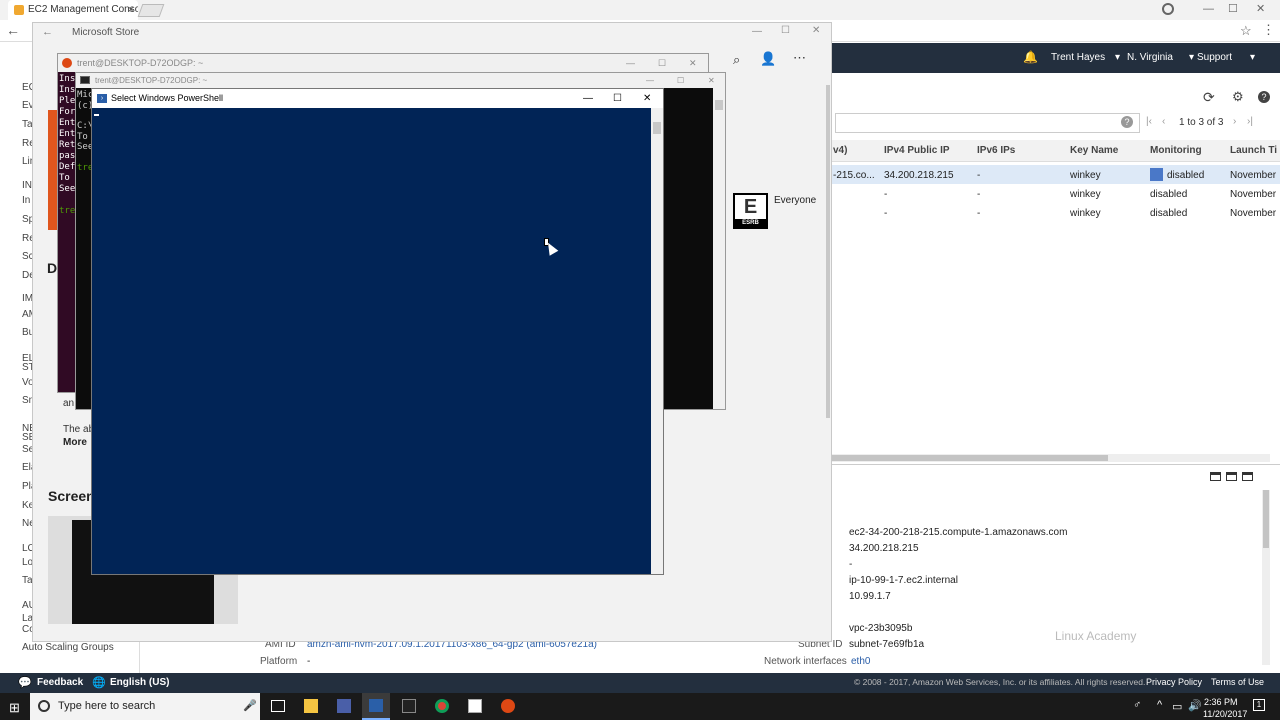 This screenshot has width=1280, height=720. I want to click on store-more-link: More, so click(75, 442).